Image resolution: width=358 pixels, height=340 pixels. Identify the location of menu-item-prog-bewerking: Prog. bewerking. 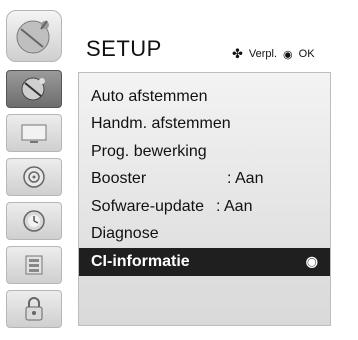
(204, 152).